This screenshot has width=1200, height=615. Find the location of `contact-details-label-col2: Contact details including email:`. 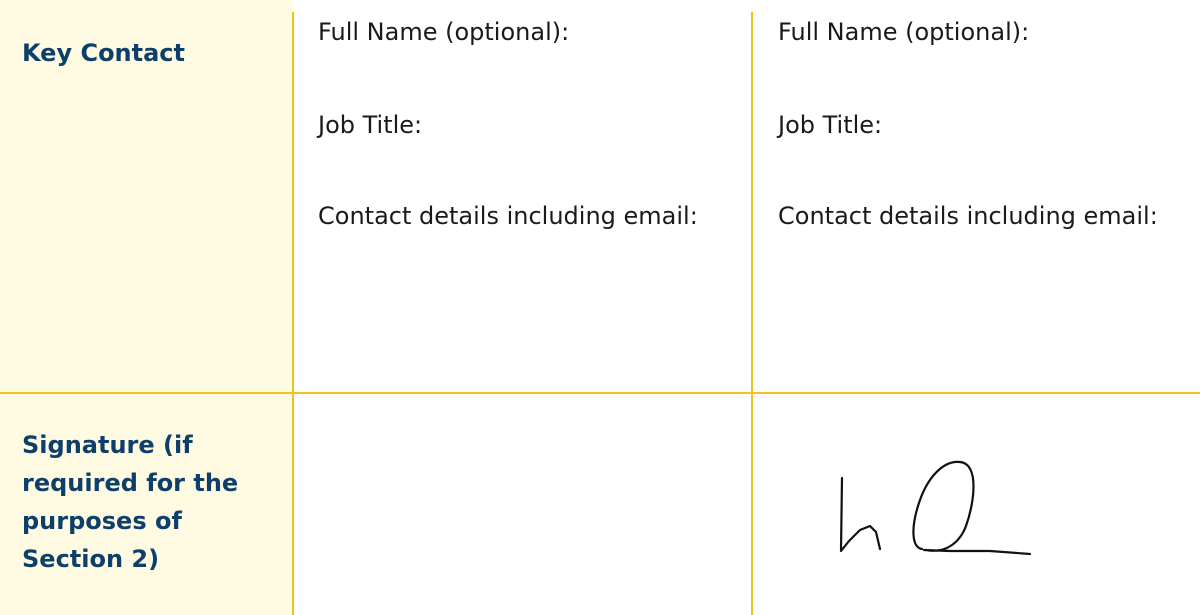

contact-details-label-col2: Contact details including email: is located at coordinates (968, 216).